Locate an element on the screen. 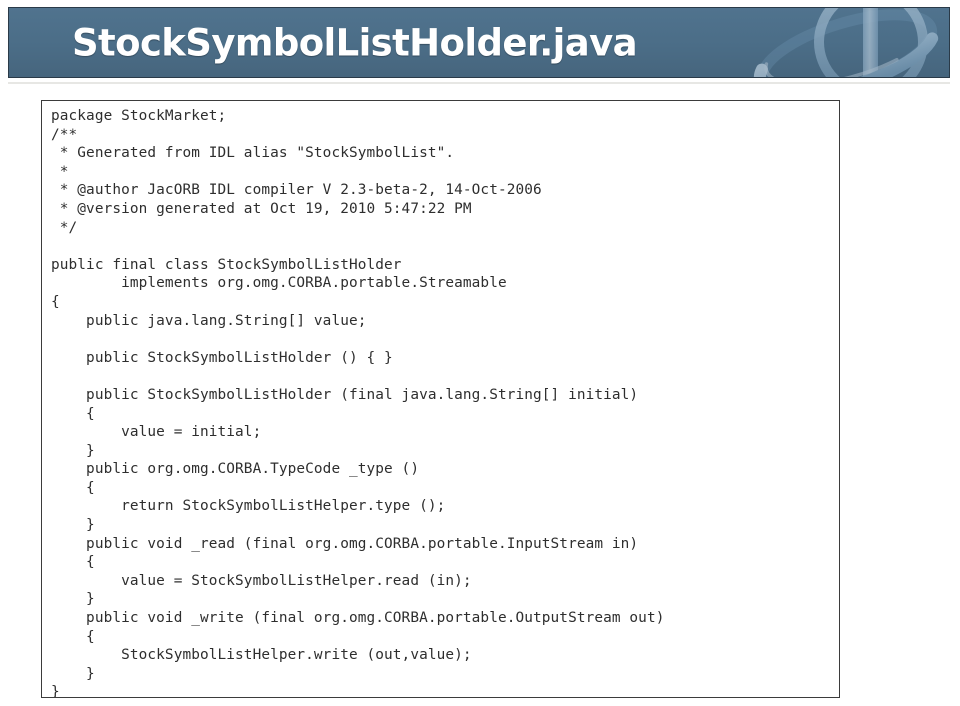 The height and width of the screenshot is (706, 960). code-line: */ is located at coordinates (64, 227).